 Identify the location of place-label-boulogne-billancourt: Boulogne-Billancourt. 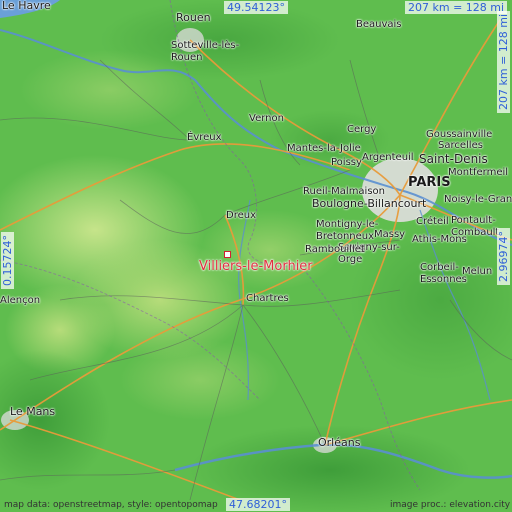
(369, 203).